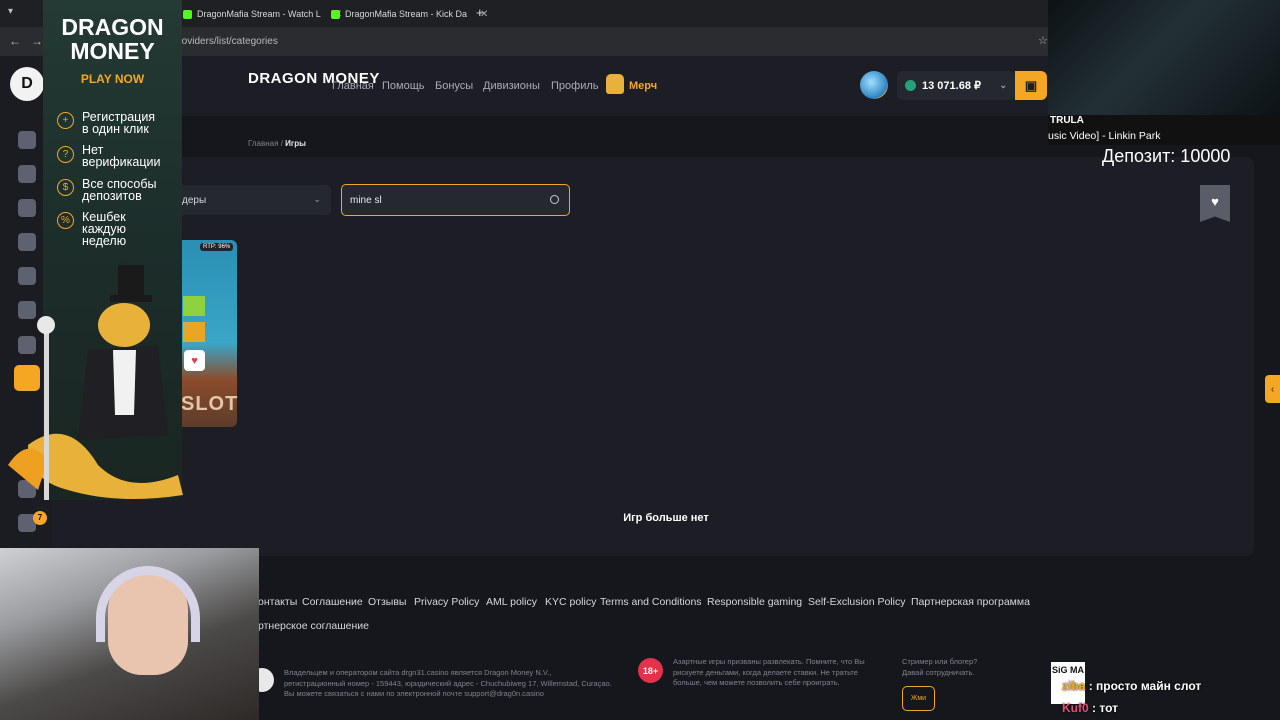  Describe the element at coordinates (1067, 120) in the screenshot. I see `now-playing-title: TRULA` at that location.